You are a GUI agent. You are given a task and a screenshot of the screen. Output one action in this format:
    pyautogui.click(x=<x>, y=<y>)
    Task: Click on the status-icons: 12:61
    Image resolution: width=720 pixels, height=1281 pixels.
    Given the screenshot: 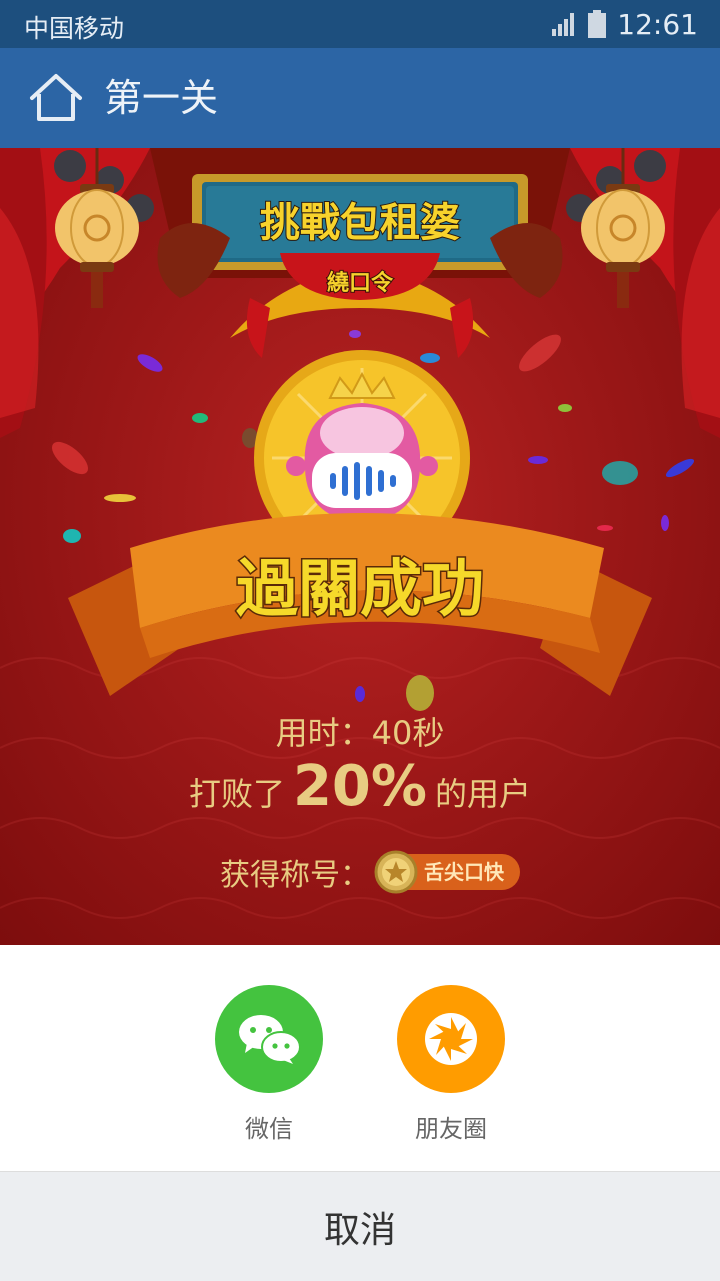 What is the action you would take?
    pyautogui.click(x=624, y=24)
    